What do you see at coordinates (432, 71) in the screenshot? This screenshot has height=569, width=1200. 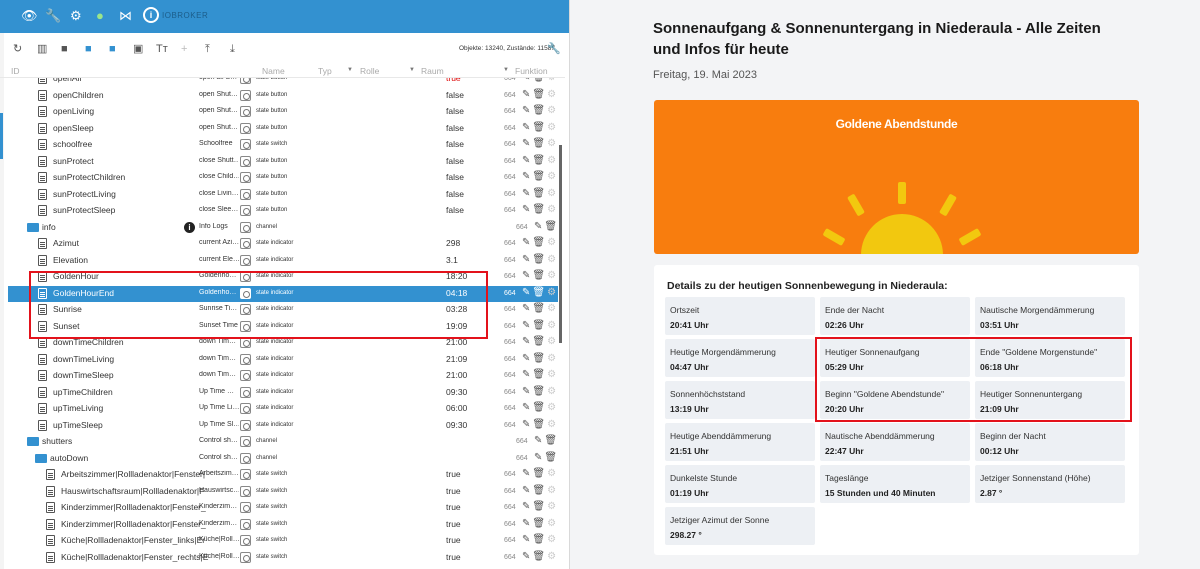 I see `col-raum: Raum` at bounding box center [432, 71].